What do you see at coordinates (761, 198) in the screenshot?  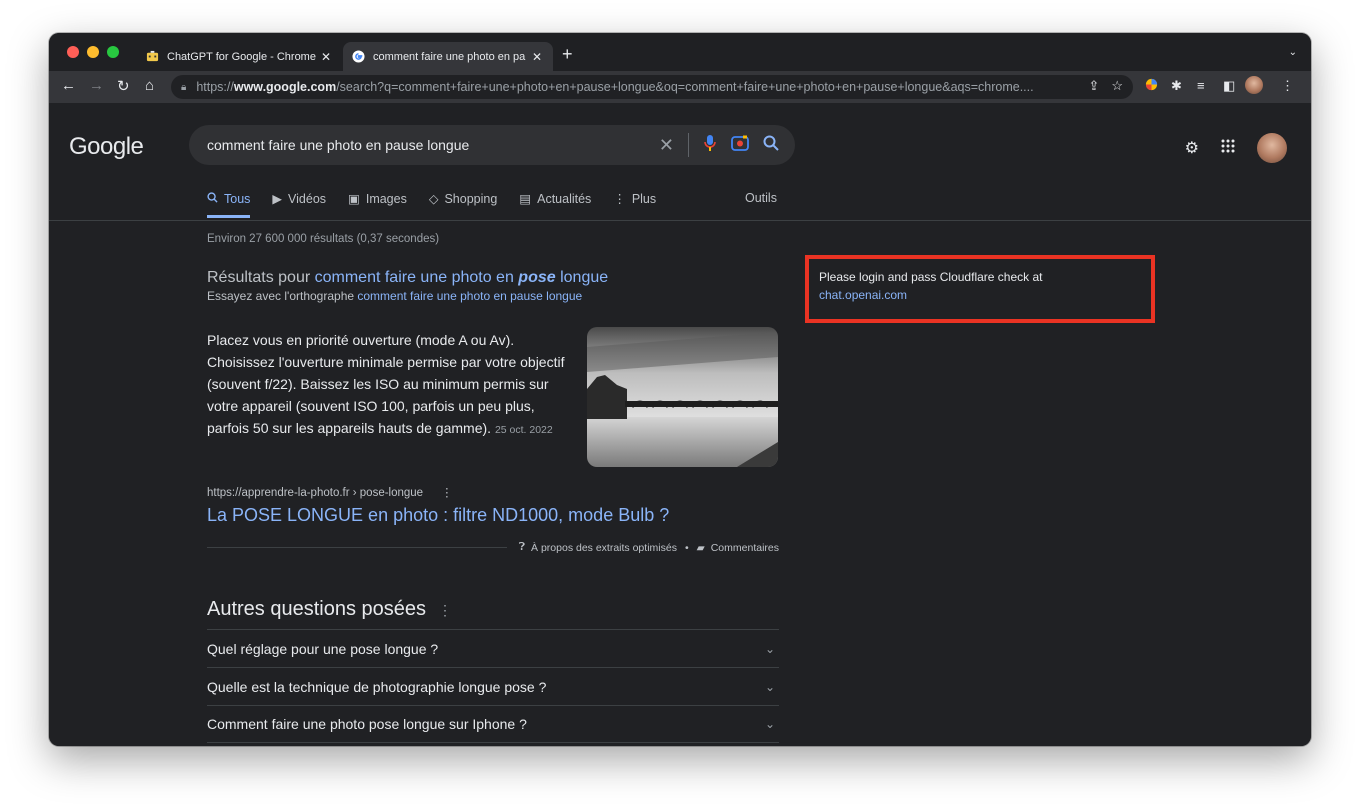 I see `tools-button: Outils` at bounding box center [761, 198].